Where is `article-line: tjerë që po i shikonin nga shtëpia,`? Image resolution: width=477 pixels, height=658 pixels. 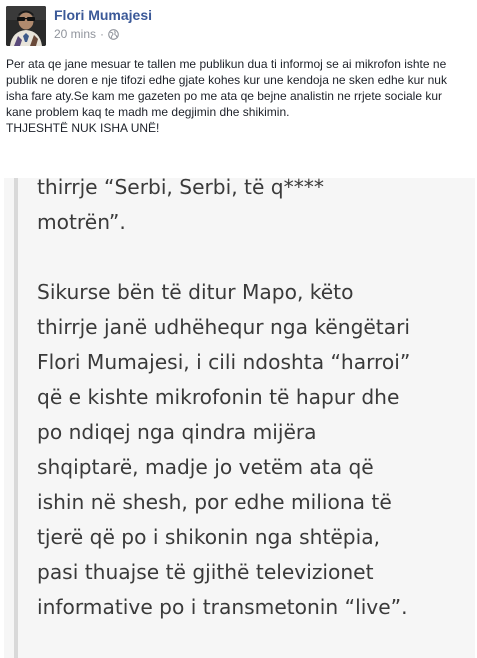
article-line: tjerë që po i shikonin nga shtëpia, is located at coordinates (209, 537).